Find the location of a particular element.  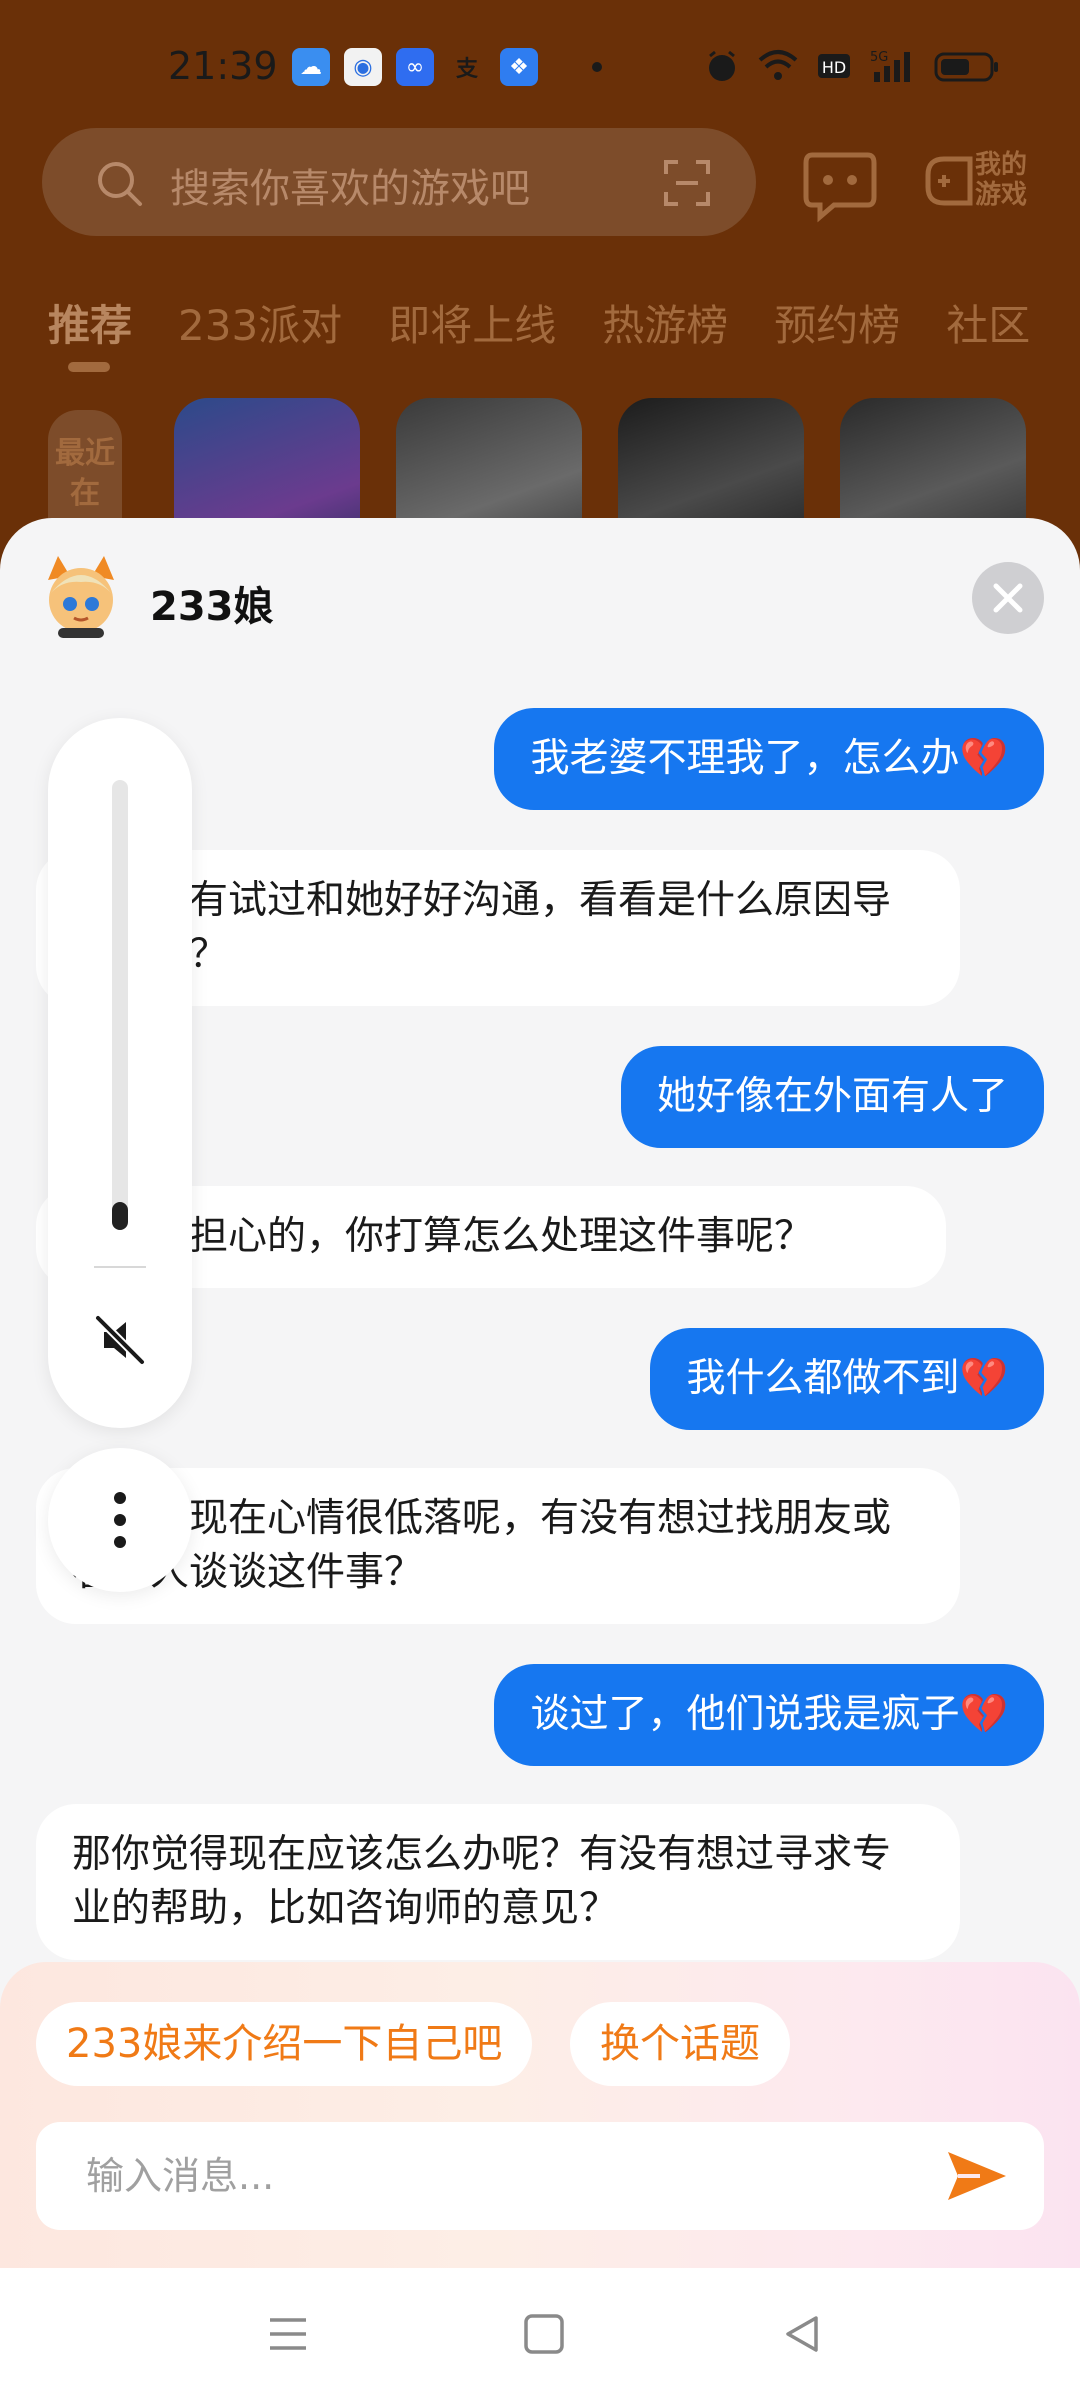

top-tabs: 推荐 233派对 即将上线 热游榜 预约榜 社区 is located at coordinates (539, 322).